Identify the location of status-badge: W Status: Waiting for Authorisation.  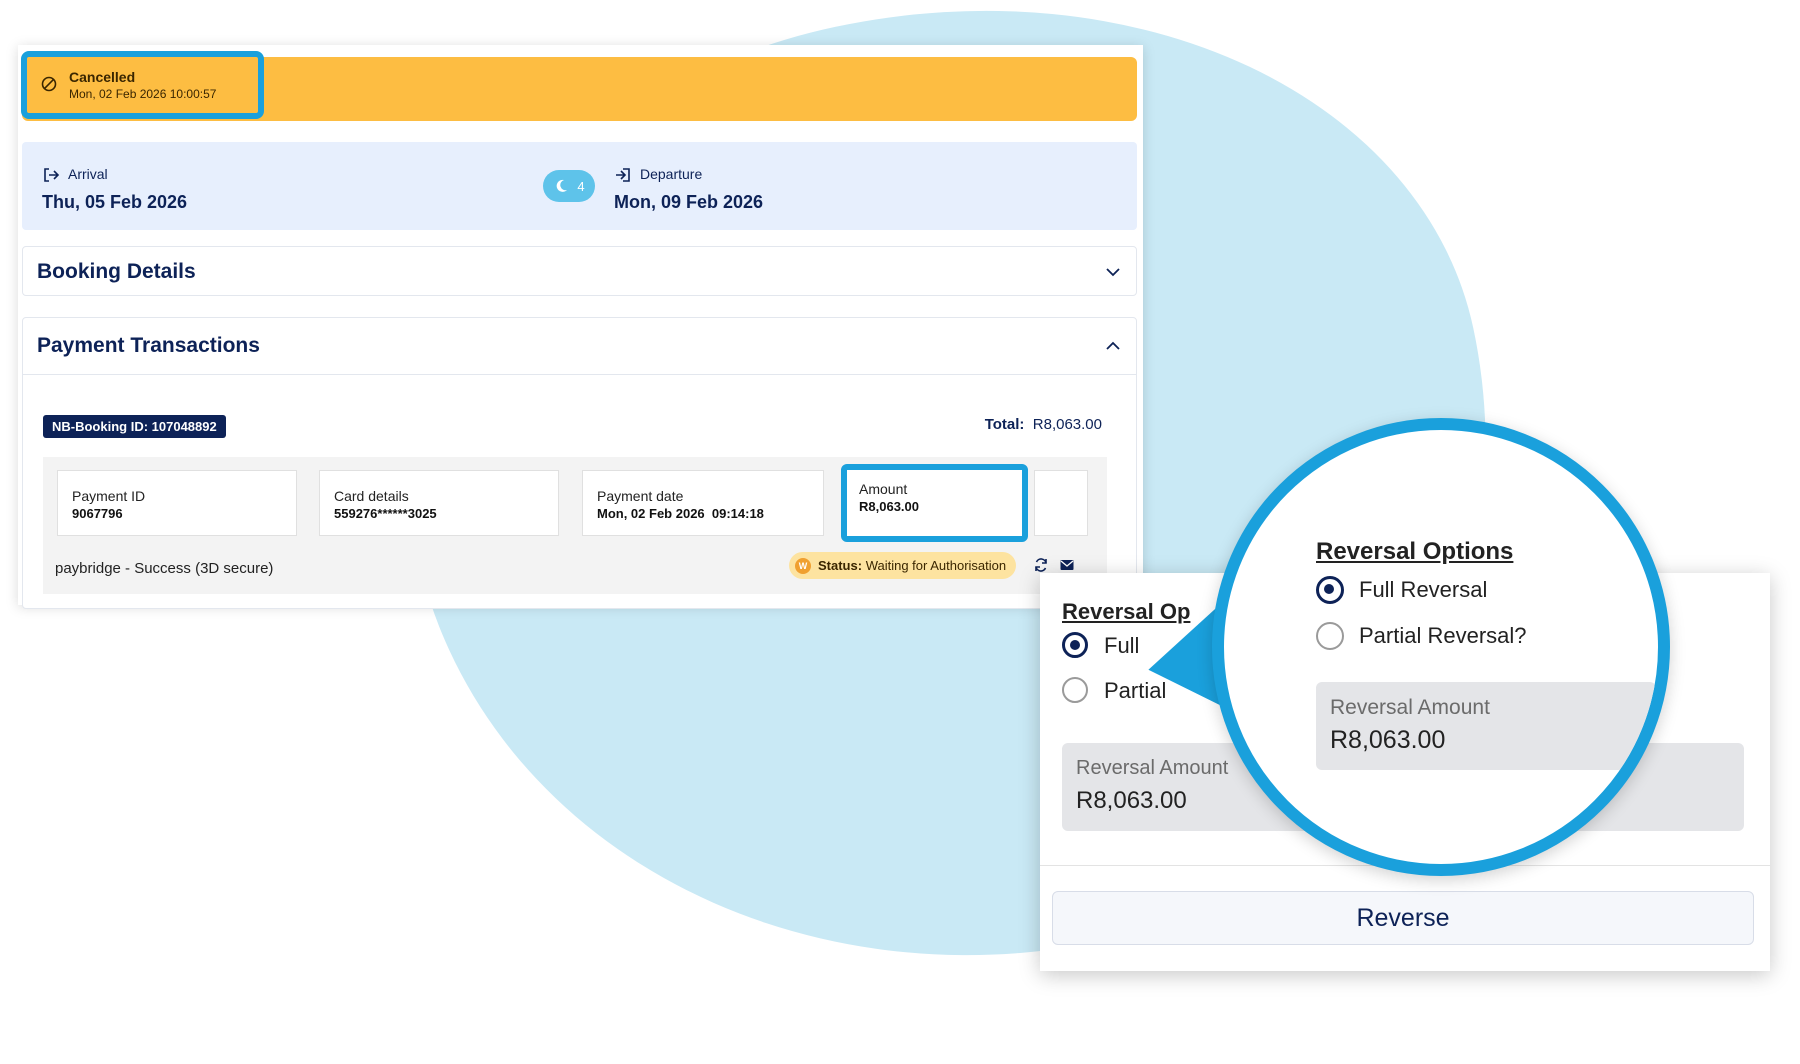
(903, 565).